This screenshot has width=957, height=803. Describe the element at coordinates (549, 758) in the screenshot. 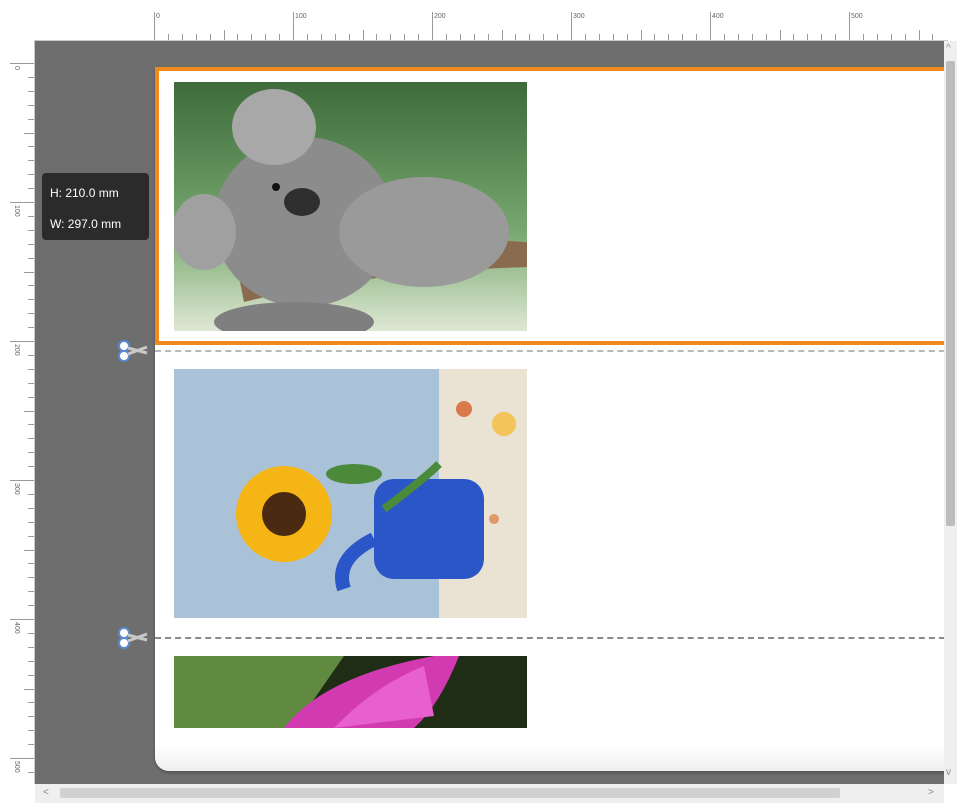

I see `paper-end` at that location.